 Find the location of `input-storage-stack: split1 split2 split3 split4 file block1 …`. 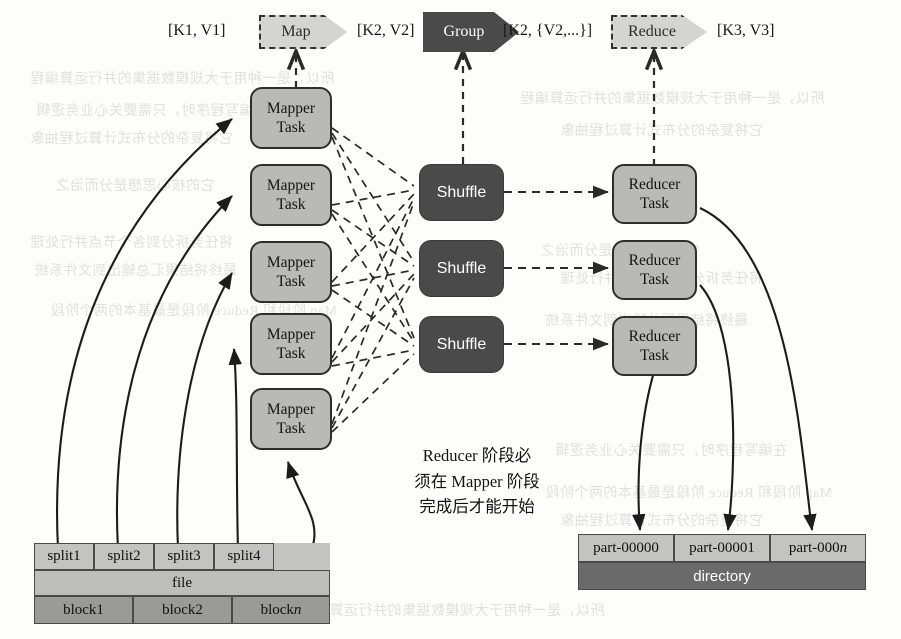

input-storage-stack: split1 split2 split3 split4 file block1 … is located at coordinates (182, 583).